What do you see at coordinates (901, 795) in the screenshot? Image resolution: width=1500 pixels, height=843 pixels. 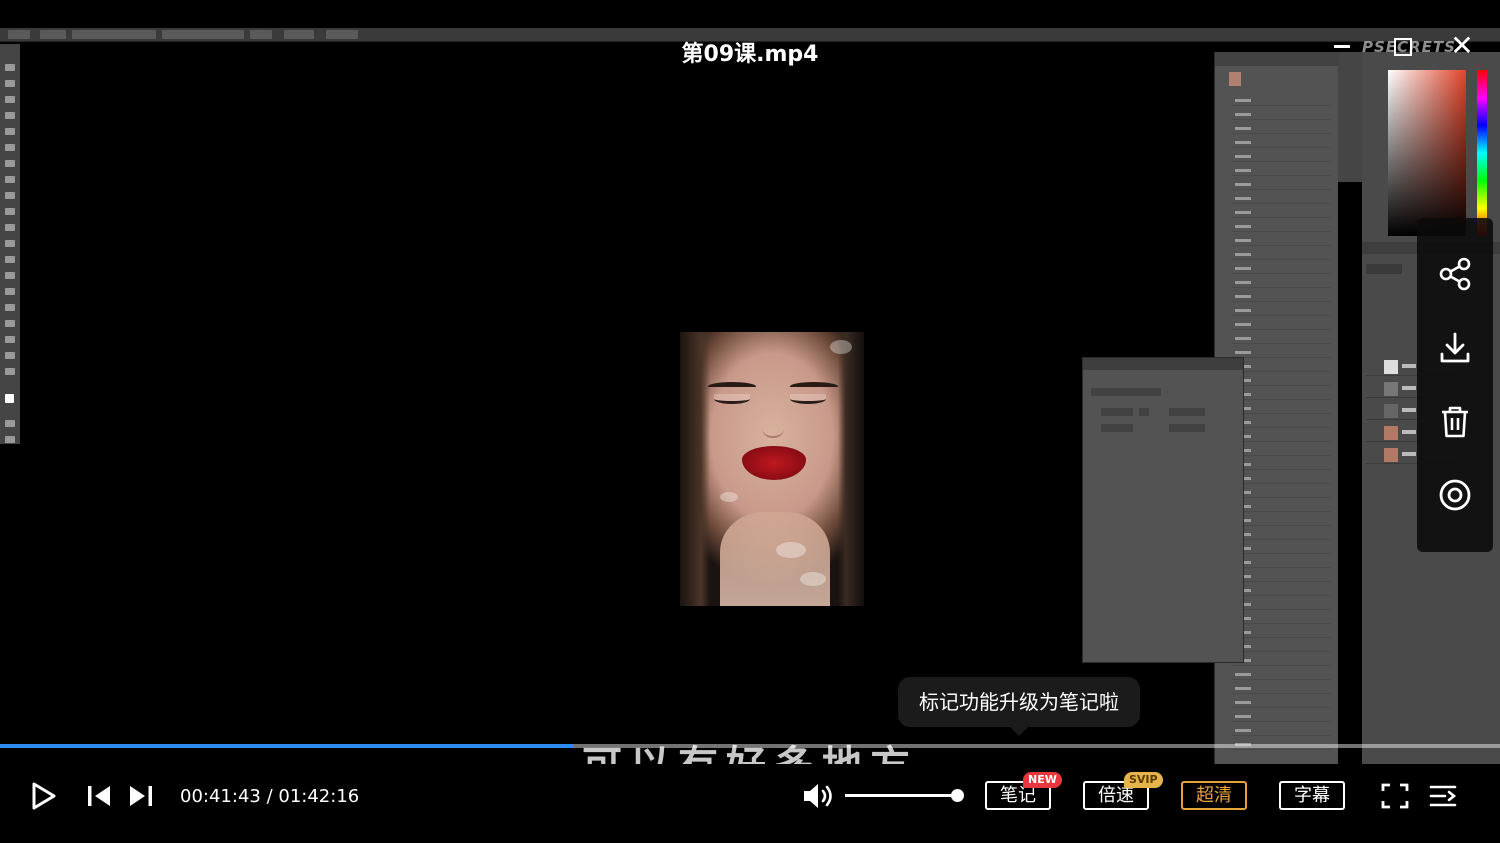 I see `volume-level` at bounding box center [901, 795].